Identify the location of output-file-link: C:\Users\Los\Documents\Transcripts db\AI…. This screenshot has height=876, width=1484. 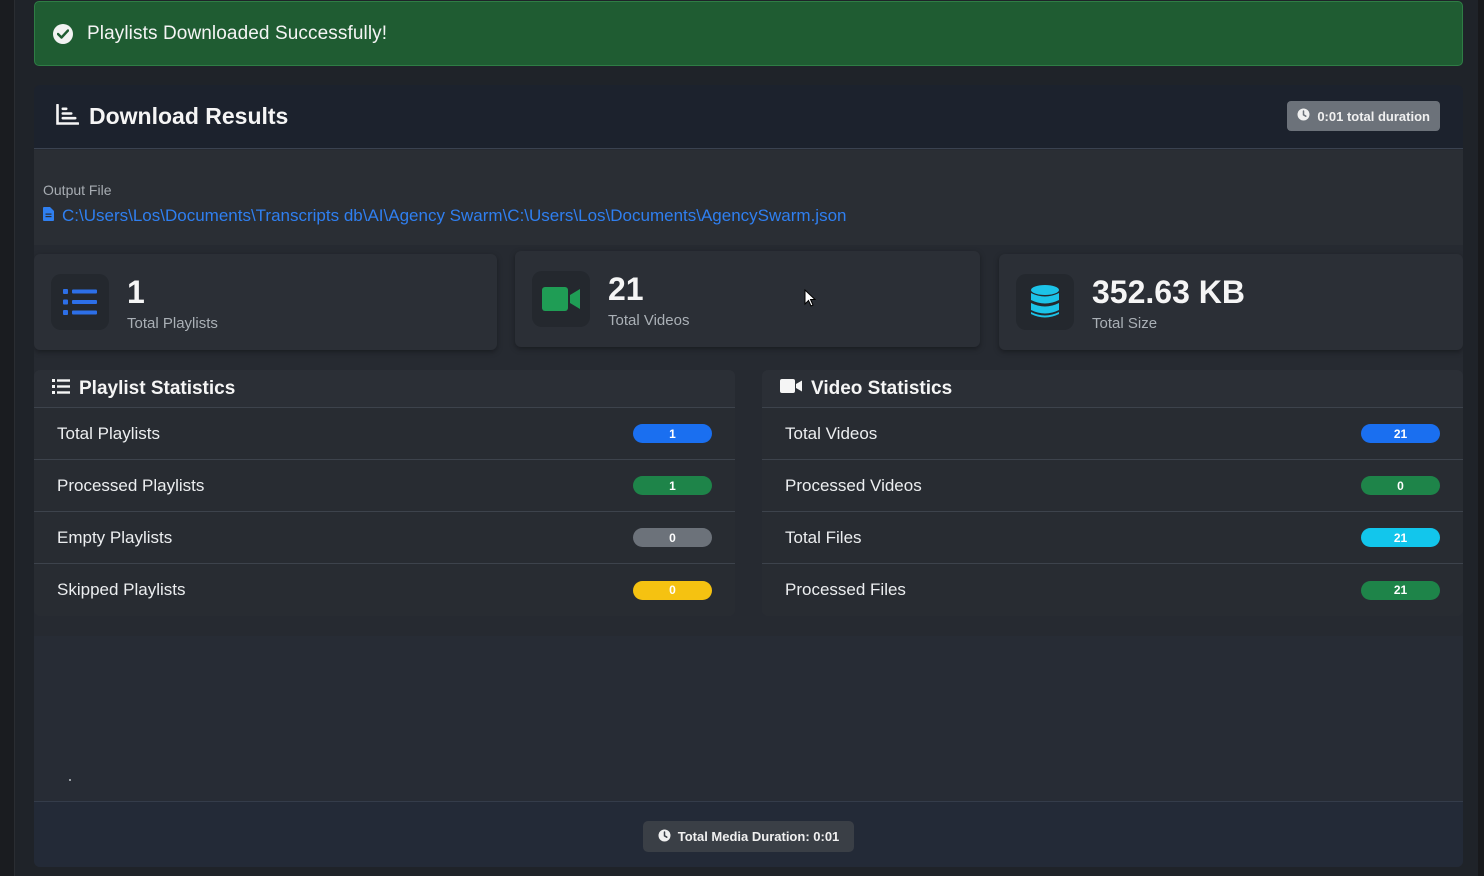
(444, 216).